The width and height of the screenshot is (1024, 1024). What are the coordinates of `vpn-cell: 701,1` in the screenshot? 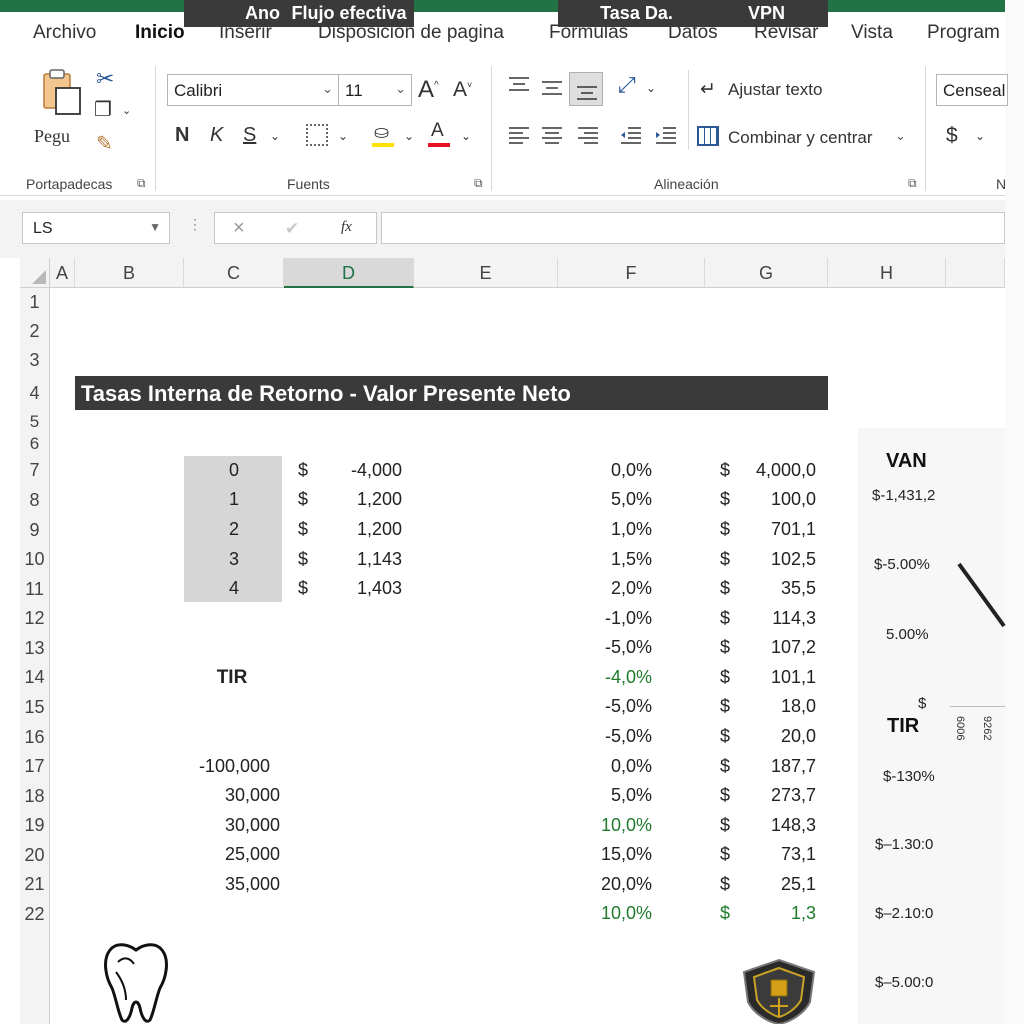 It's located at (778, 529).